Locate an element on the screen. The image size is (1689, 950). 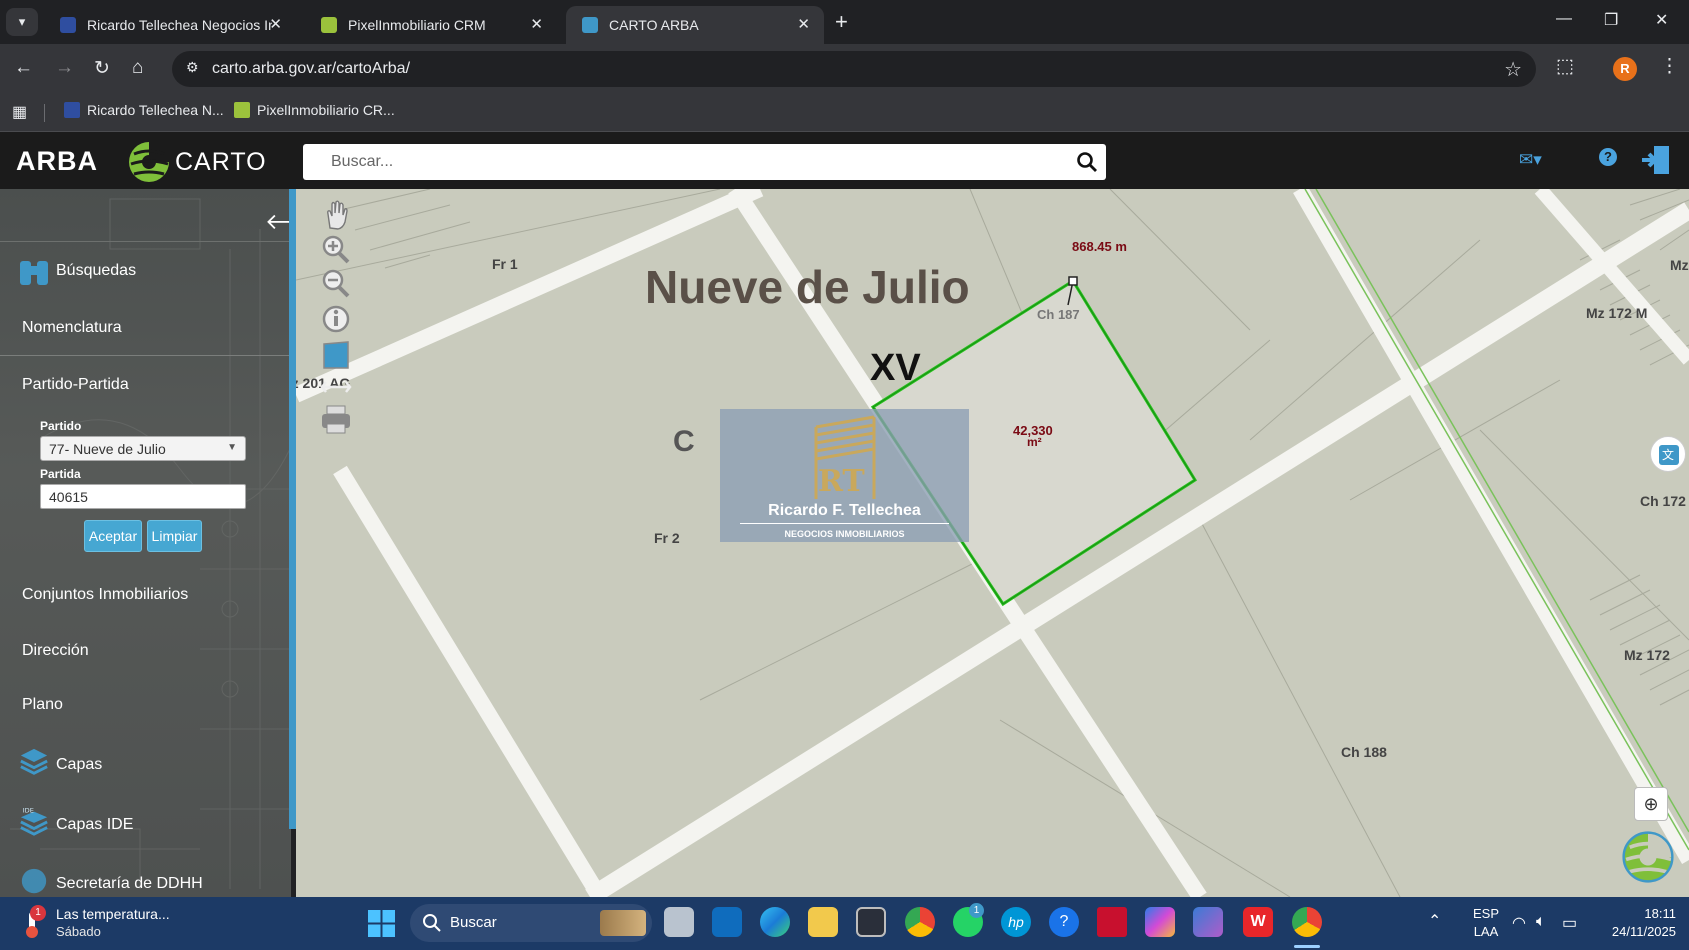
measure-distance-icon is located at coordinates (336, 387).